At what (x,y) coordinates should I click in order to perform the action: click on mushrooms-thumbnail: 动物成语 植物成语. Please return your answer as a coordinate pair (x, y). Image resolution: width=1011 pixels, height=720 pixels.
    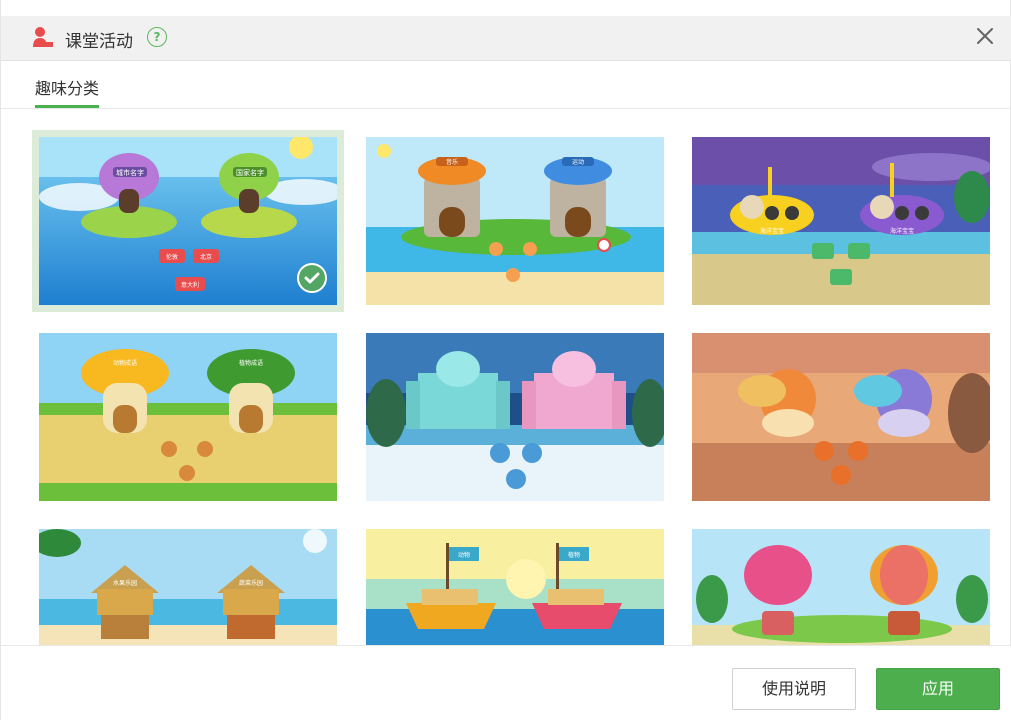
    Looking at the image, I should click on (188, 417).